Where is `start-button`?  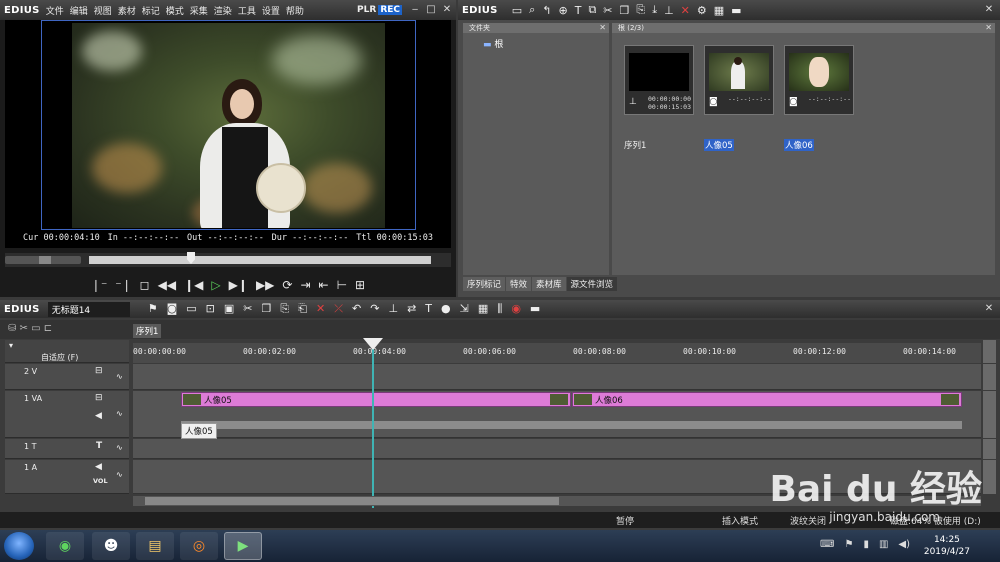 start-button is located at coordinates (19, 546).